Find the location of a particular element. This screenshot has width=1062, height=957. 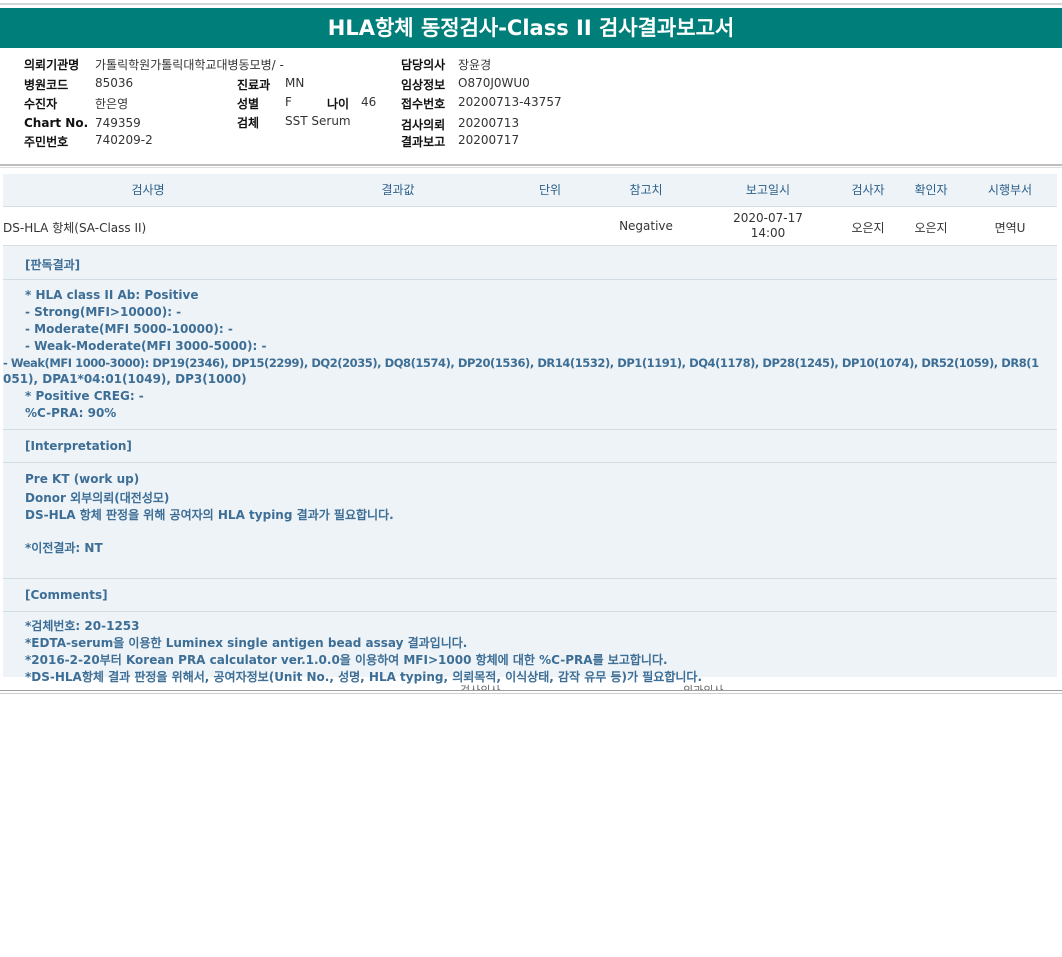

age-label: 나이 is located at coordinates (338, 104).